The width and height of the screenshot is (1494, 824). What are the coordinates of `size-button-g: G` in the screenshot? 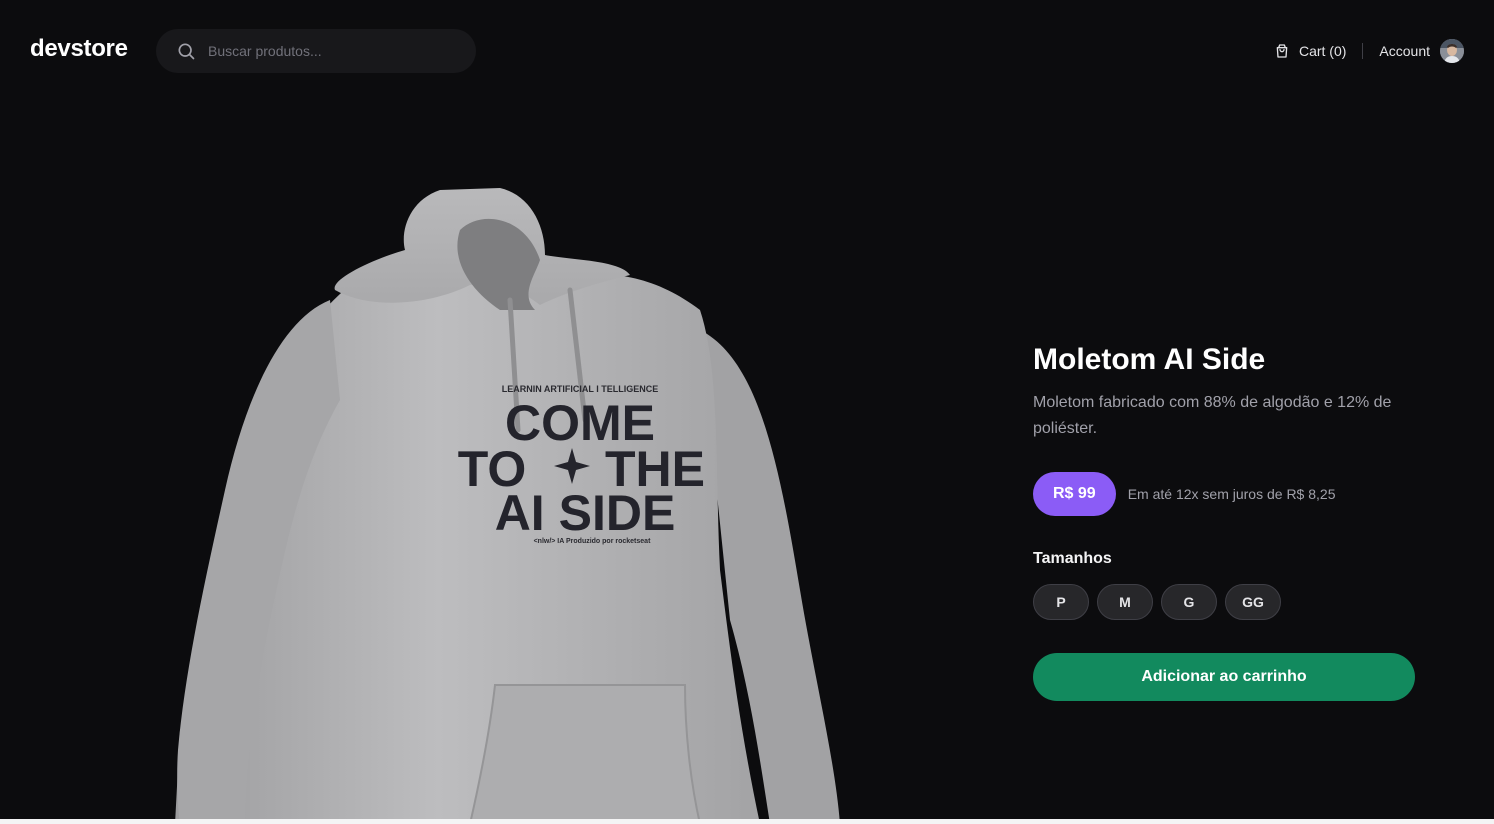 It's located at (1189, 602).